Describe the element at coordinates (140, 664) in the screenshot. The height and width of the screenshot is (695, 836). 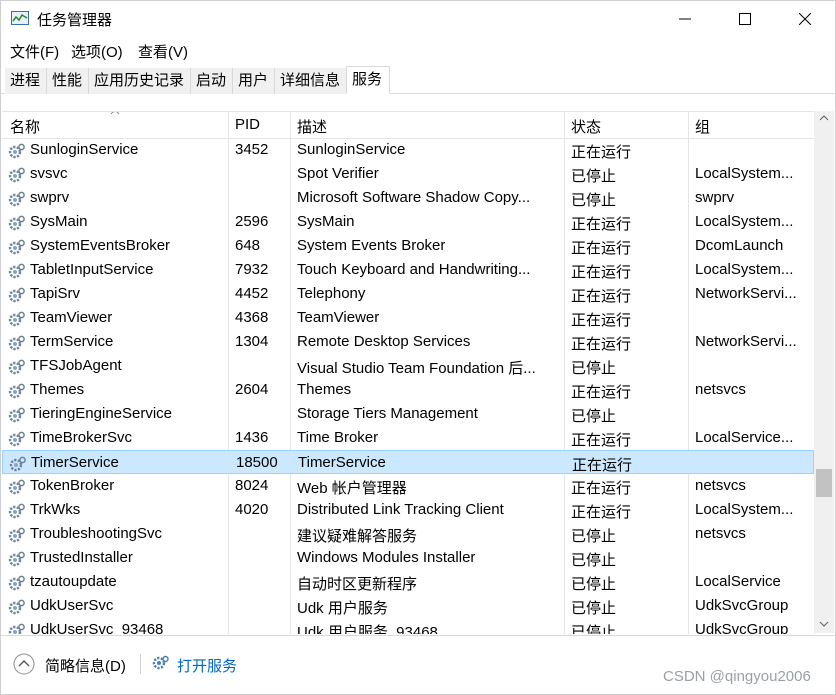
I see `footer-divider` at that location.